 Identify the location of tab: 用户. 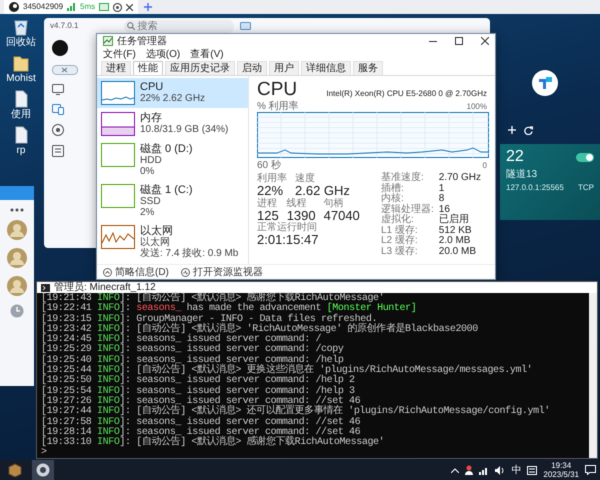
(284, 68).